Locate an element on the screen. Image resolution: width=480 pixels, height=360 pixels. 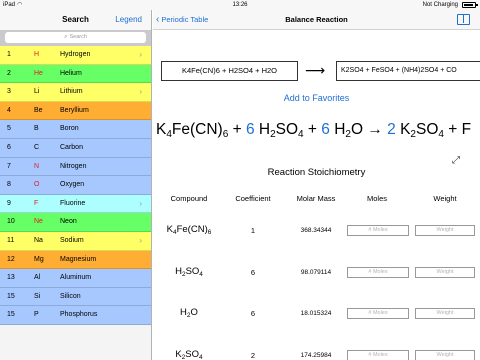
legend-button: Legend is located at coordinates (128, 20).